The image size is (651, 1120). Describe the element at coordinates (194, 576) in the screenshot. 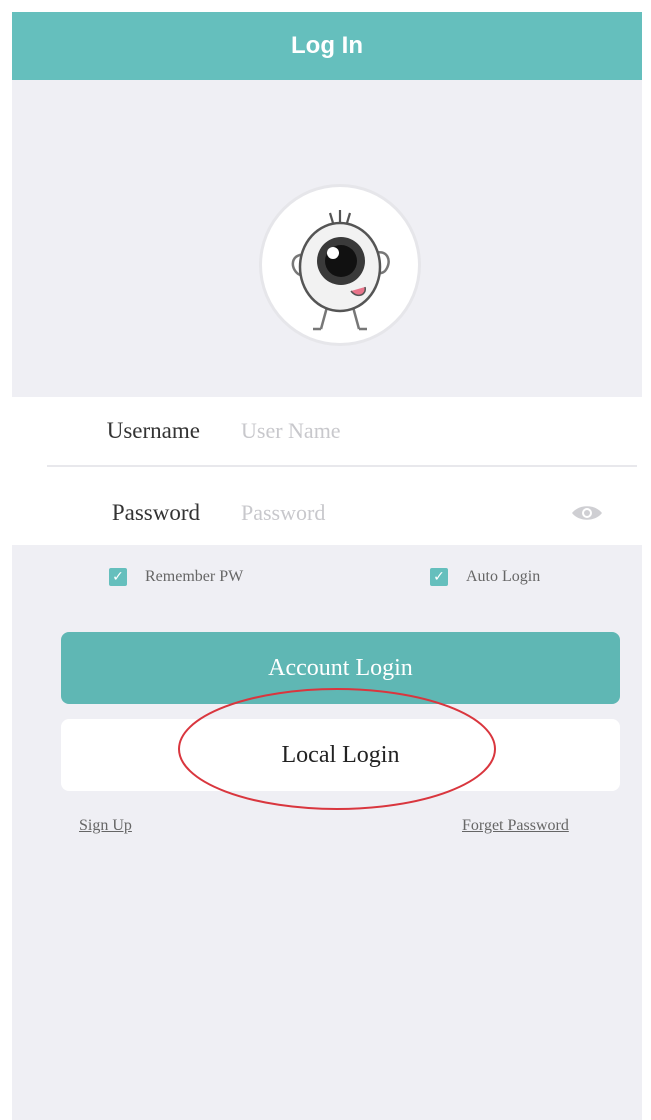

I see `remember-pw-label: Remember PW` at that location.